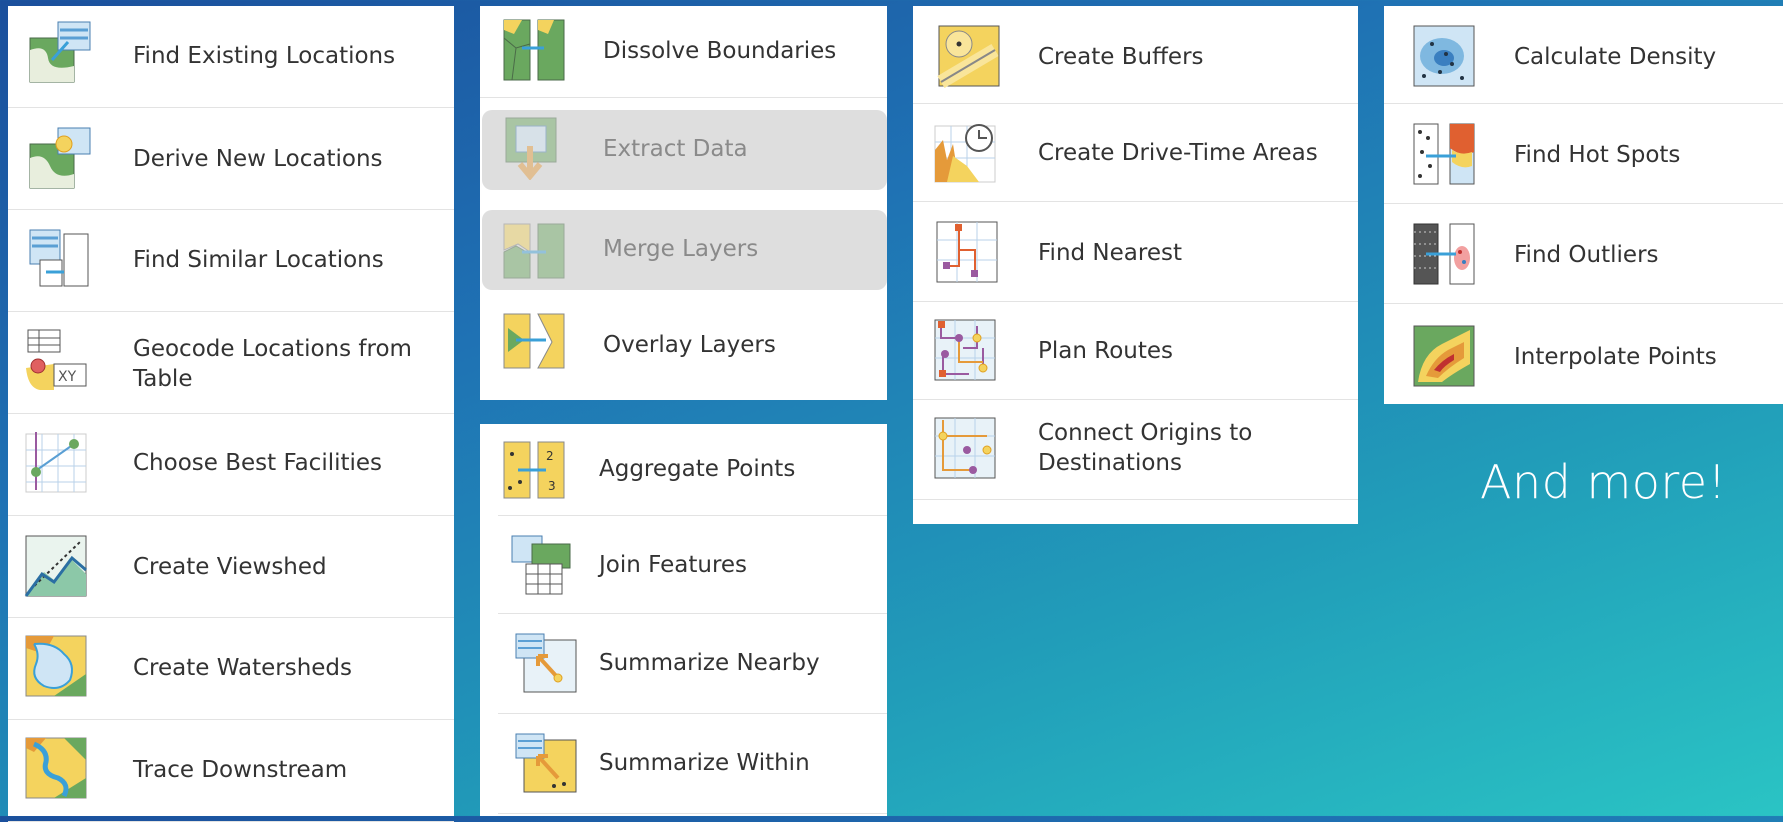 The image size is (1783, 822). Describe the element at coordinates (240, 770) in the screenshot. I see `tool-label: Trace Downstream` at that location.